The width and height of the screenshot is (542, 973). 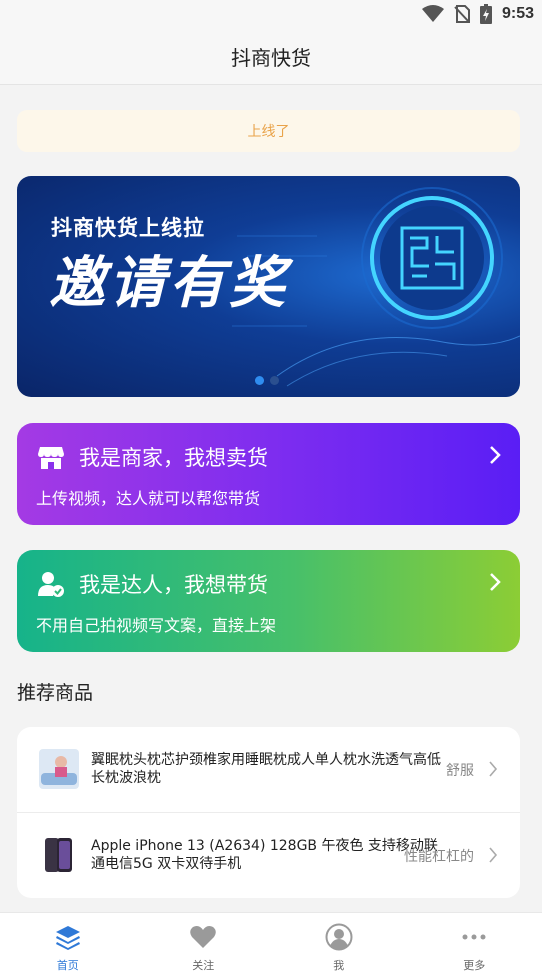 I want to click on bottom-tab-bar: 首页 关注 我 更多, so click(x=271, y=942).